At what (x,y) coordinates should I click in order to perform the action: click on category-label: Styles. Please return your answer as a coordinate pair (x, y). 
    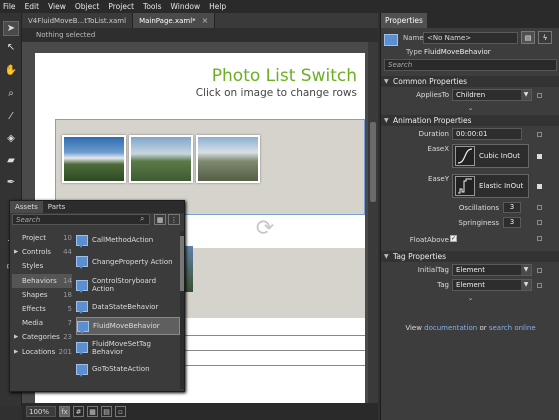
    Looking at the image, I should click on (33, 266).